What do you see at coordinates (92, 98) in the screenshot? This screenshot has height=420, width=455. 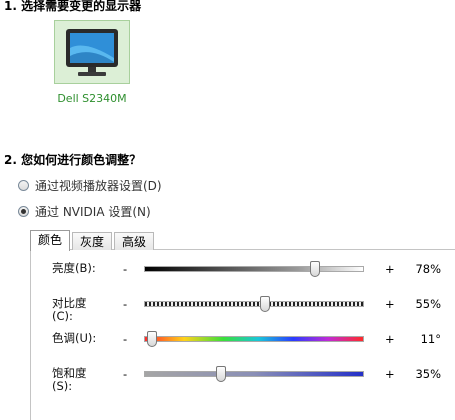 I see `monitor-name: Dell S2340M` at bounding box center [92, 98].